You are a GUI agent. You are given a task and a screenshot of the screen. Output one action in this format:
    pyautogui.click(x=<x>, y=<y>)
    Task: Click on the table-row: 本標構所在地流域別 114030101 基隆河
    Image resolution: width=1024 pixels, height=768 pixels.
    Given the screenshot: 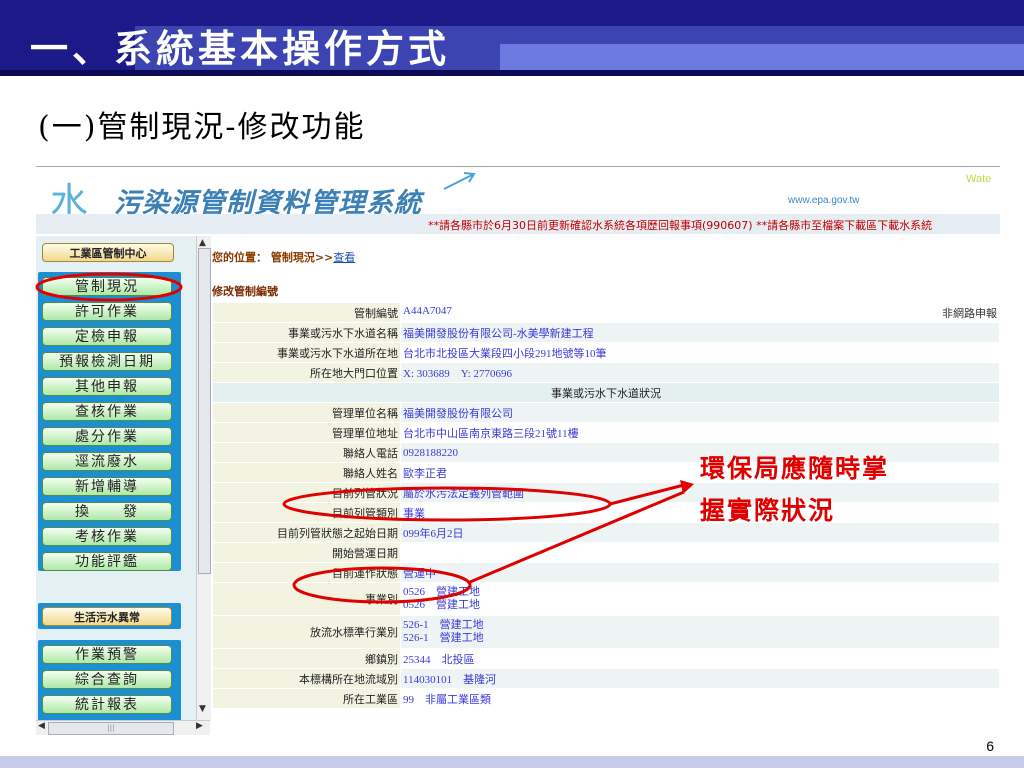 What is the action you would take?
    pyautogui.click(x=606, y=678)
    